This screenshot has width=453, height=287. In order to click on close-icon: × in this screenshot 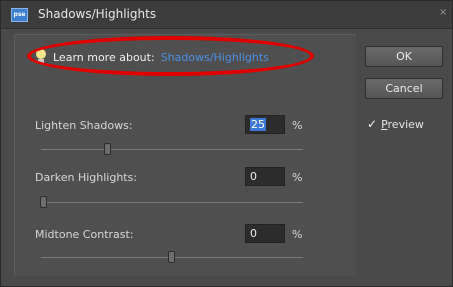, I will do `click(443, 12)`.